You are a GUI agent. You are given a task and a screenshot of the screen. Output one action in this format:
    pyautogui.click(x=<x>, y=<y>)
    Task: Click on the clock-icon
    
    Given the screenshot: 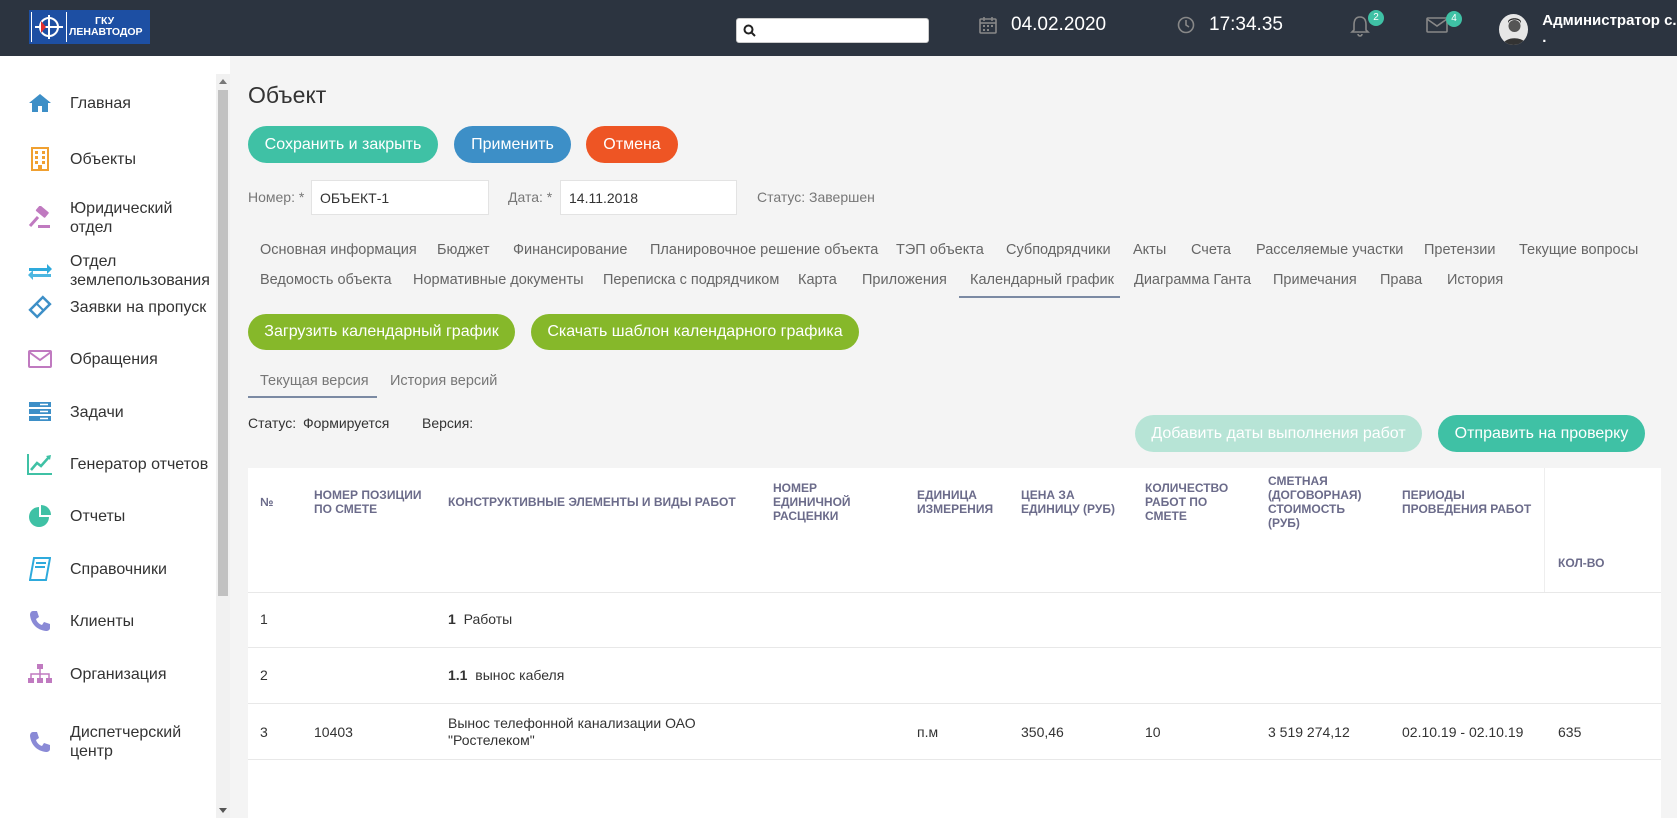 What is the action you would take?
    pyautogui.click(x=1186, y=25)
    